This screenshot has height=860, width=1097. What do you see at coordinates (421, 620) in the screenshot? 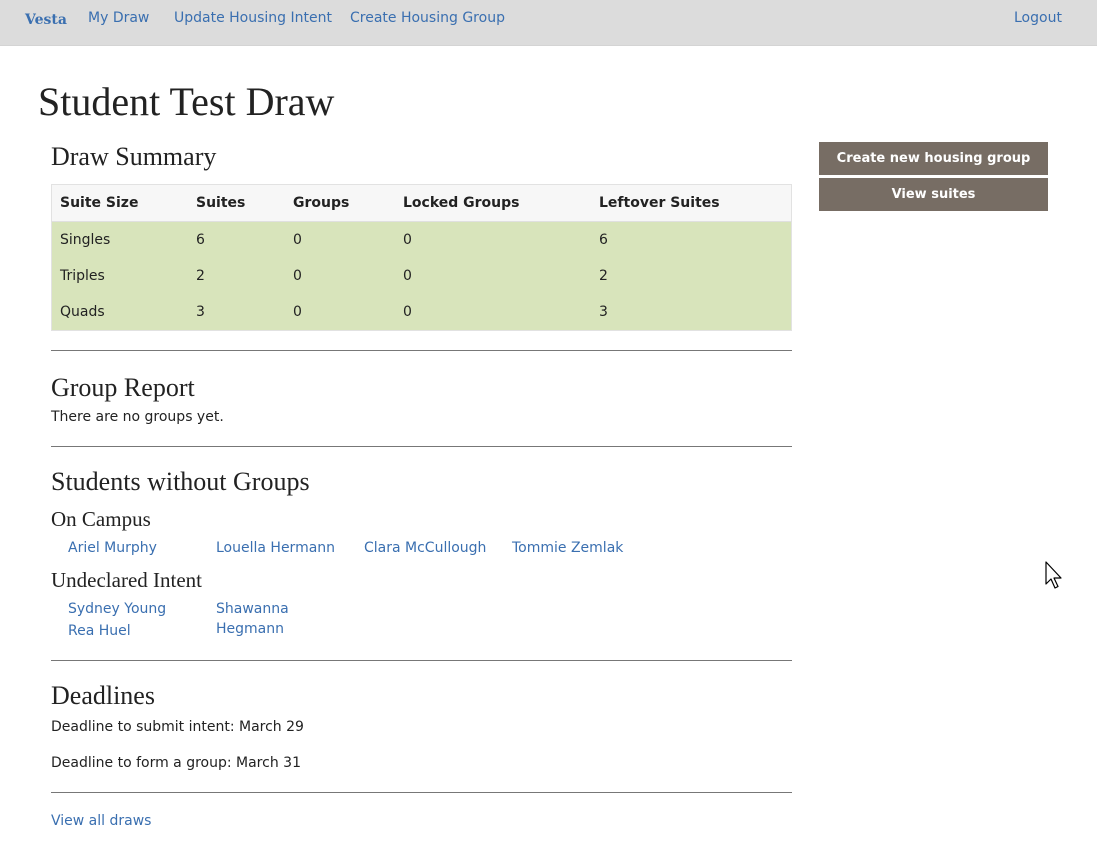
I see `undeclared-student-list: Sydney Young Shawanna Hegmann Rea Huel` at bounding box center [421, 620].